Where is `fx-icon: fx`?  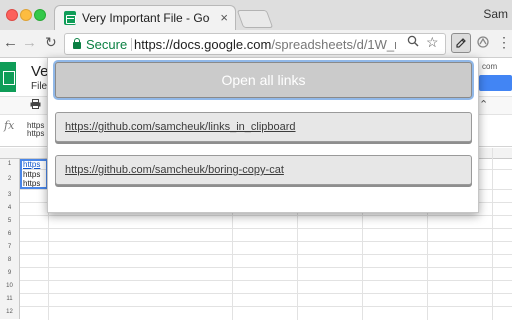 fx-icon: fx is located at coordinates (9, 125).